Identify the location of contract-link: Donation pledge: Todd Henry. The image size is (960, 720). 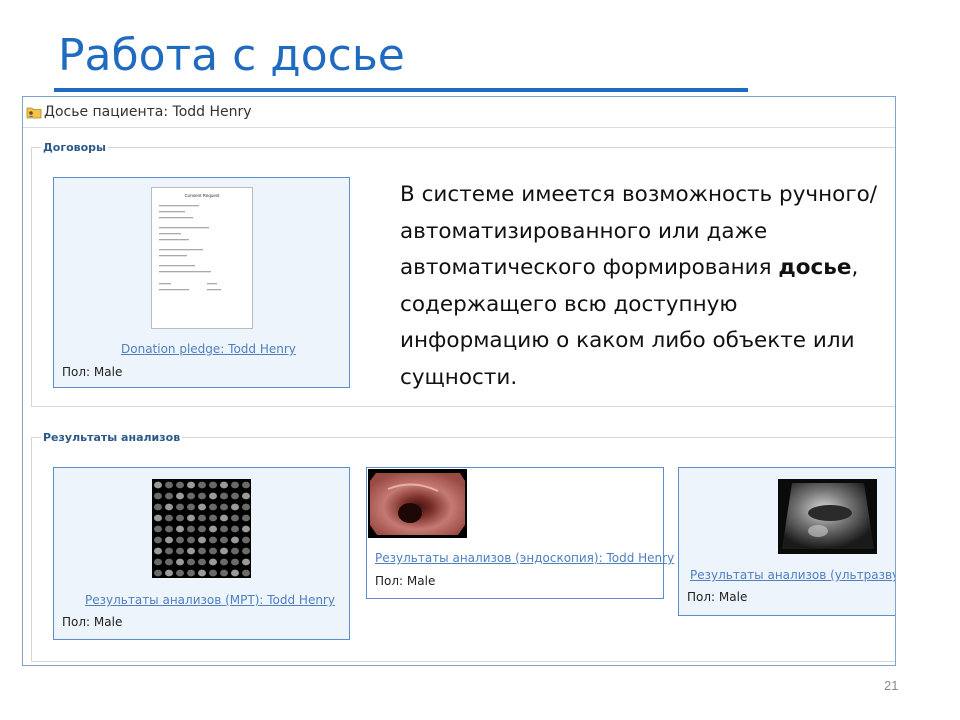
(208, 349).